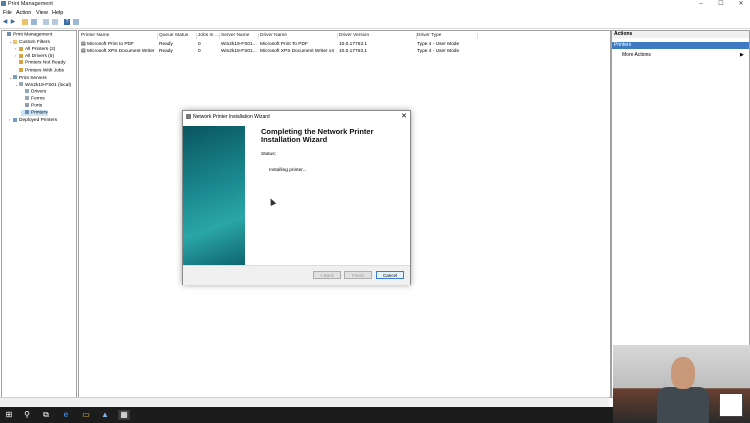 This screenshot has width=750, height=423. Describe the element at coordinates (48, 85) in the screenshot. I see `tree-item-label: Win2k19-FS01 (local)` at that location.